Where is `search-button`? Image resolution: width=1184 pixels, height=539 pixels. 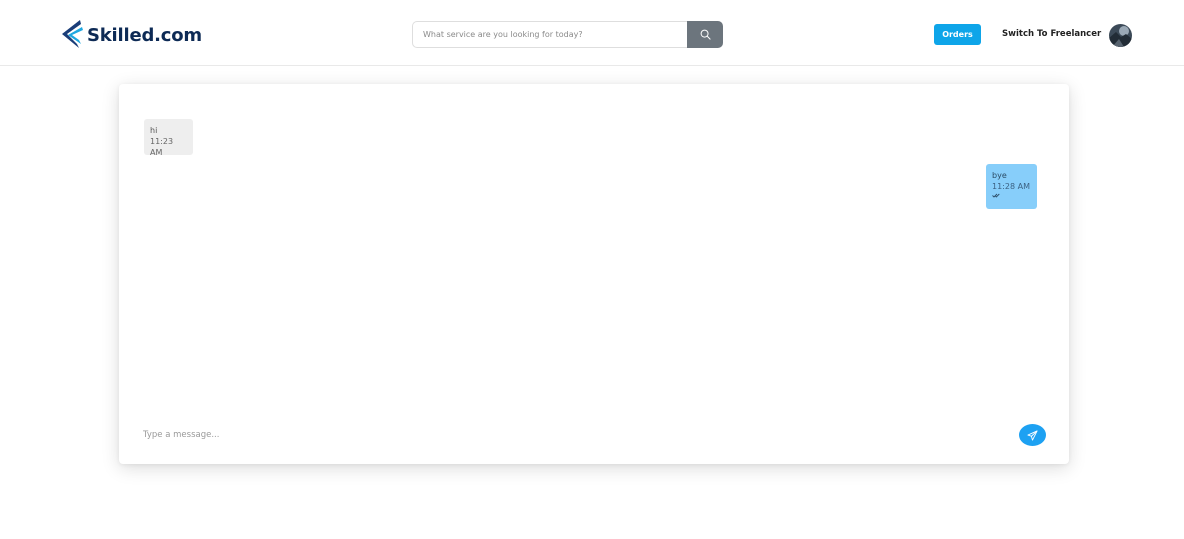 search-button is located at coordinates (705, 34).